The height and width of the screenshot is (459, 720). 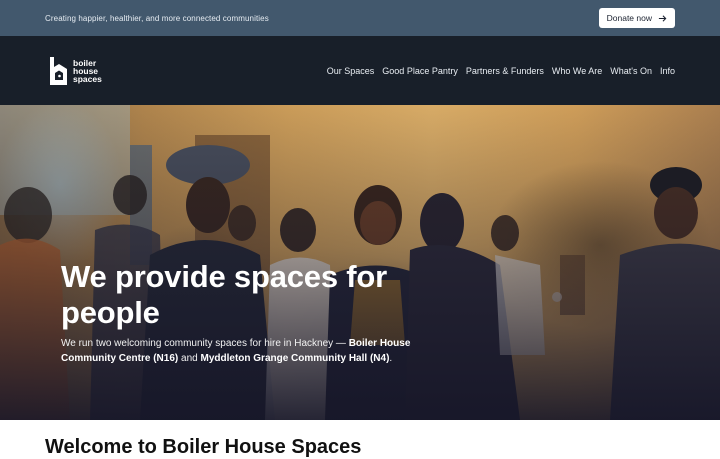 I want to click on donate-label: Donate now, so click(x=629, y=18).